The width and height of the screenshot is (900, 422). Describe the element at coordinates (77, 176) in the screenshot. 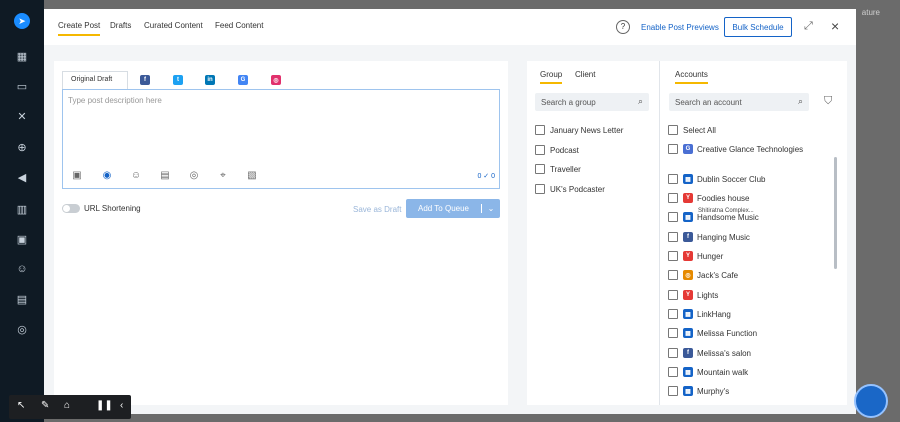

I see `media-library-icon: ▣` at that location.